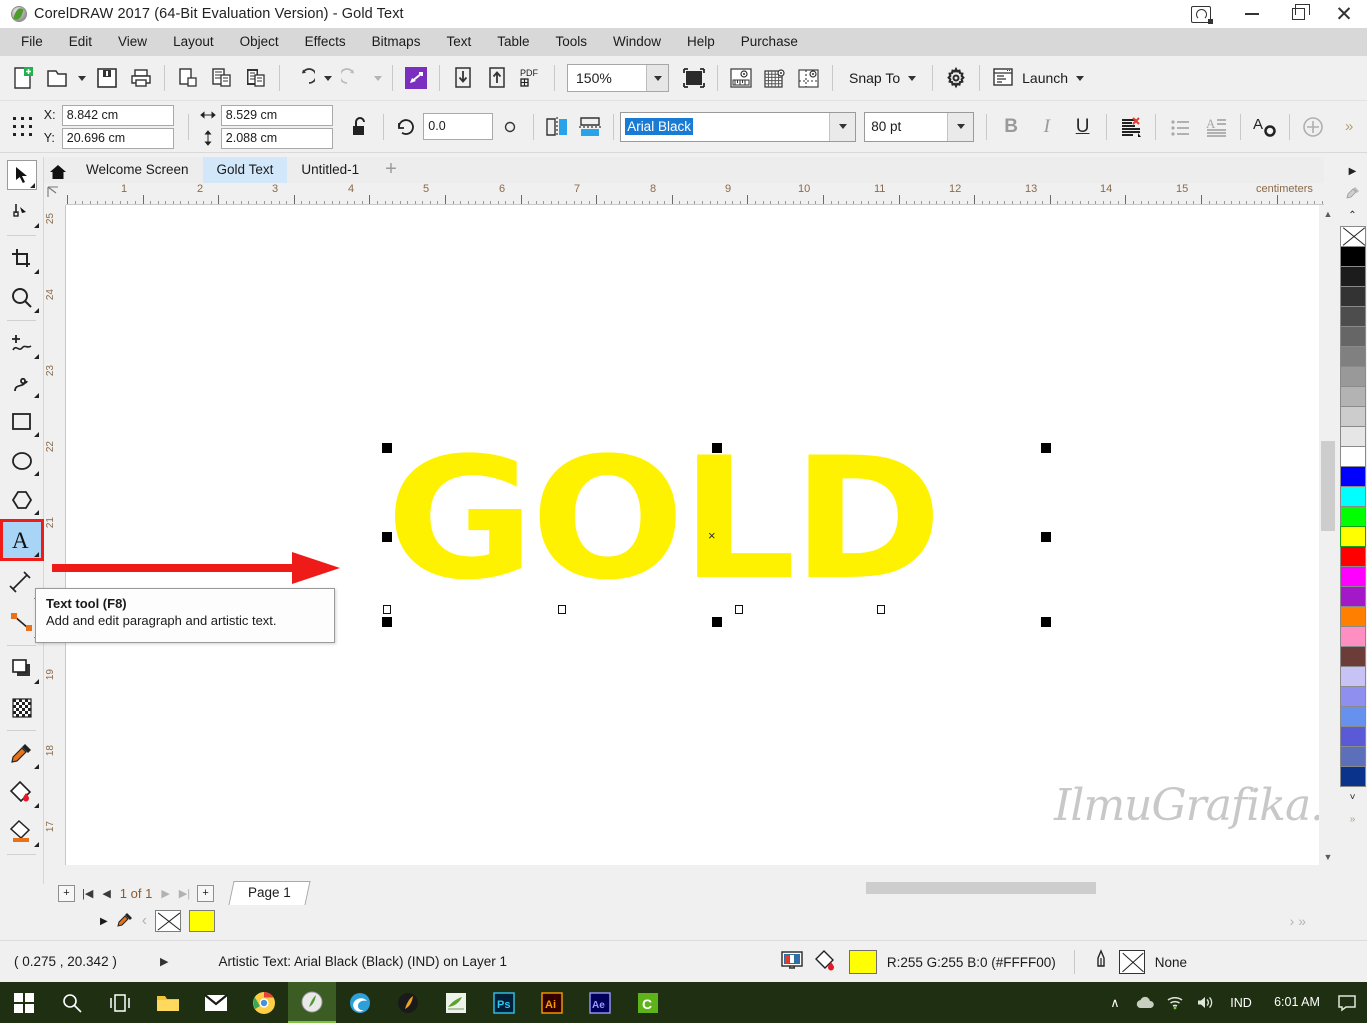  What do you see at coordinates (1083, 127) in the screenshot?
I see `underline-button: U` at bounding box center [1083, 127].